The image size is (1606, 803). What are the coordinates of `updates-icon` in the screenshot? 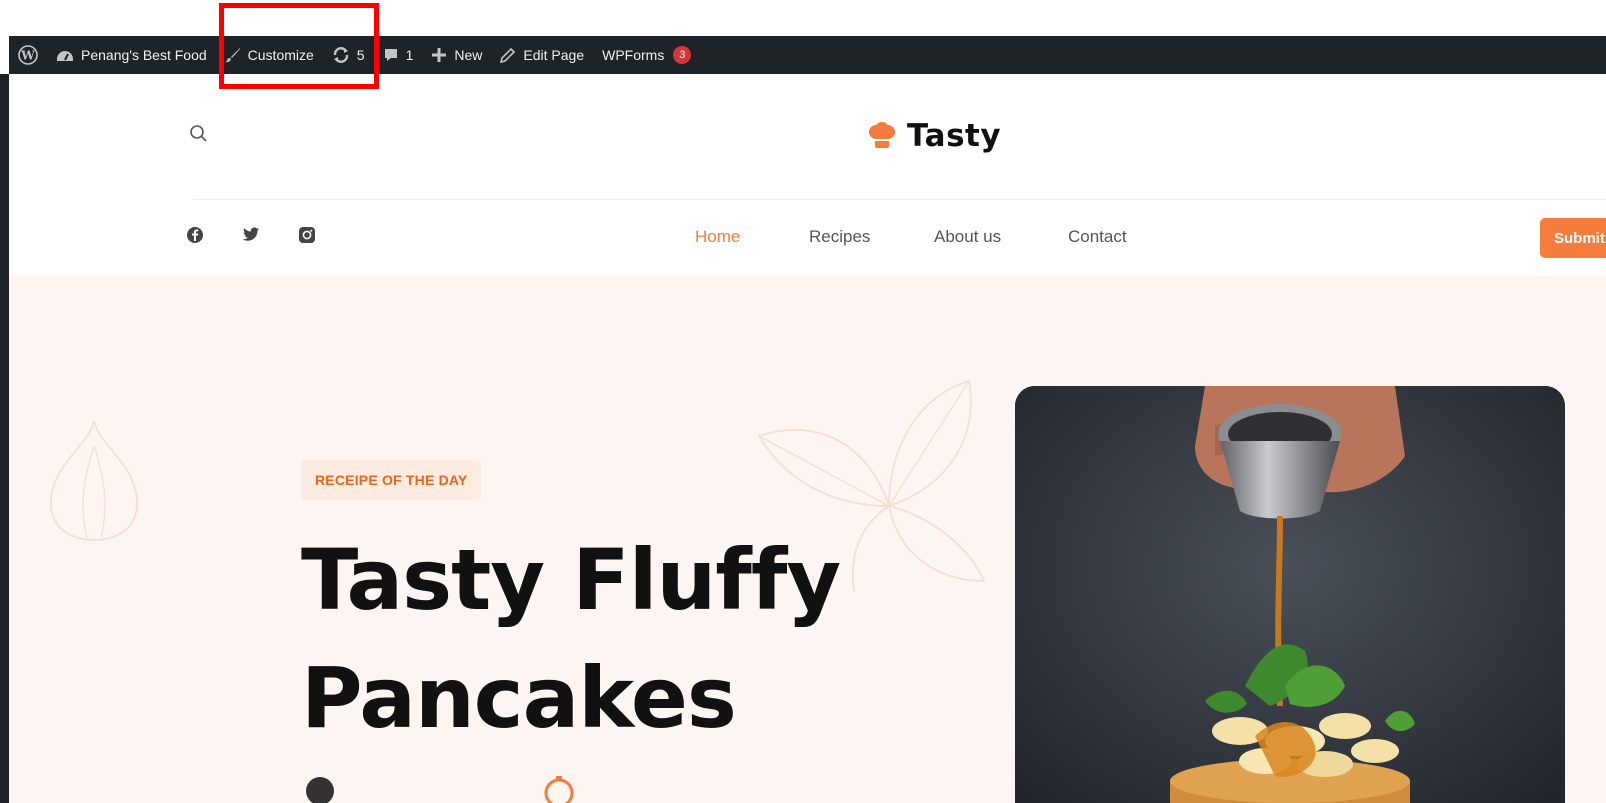 It's located at (340, 55).